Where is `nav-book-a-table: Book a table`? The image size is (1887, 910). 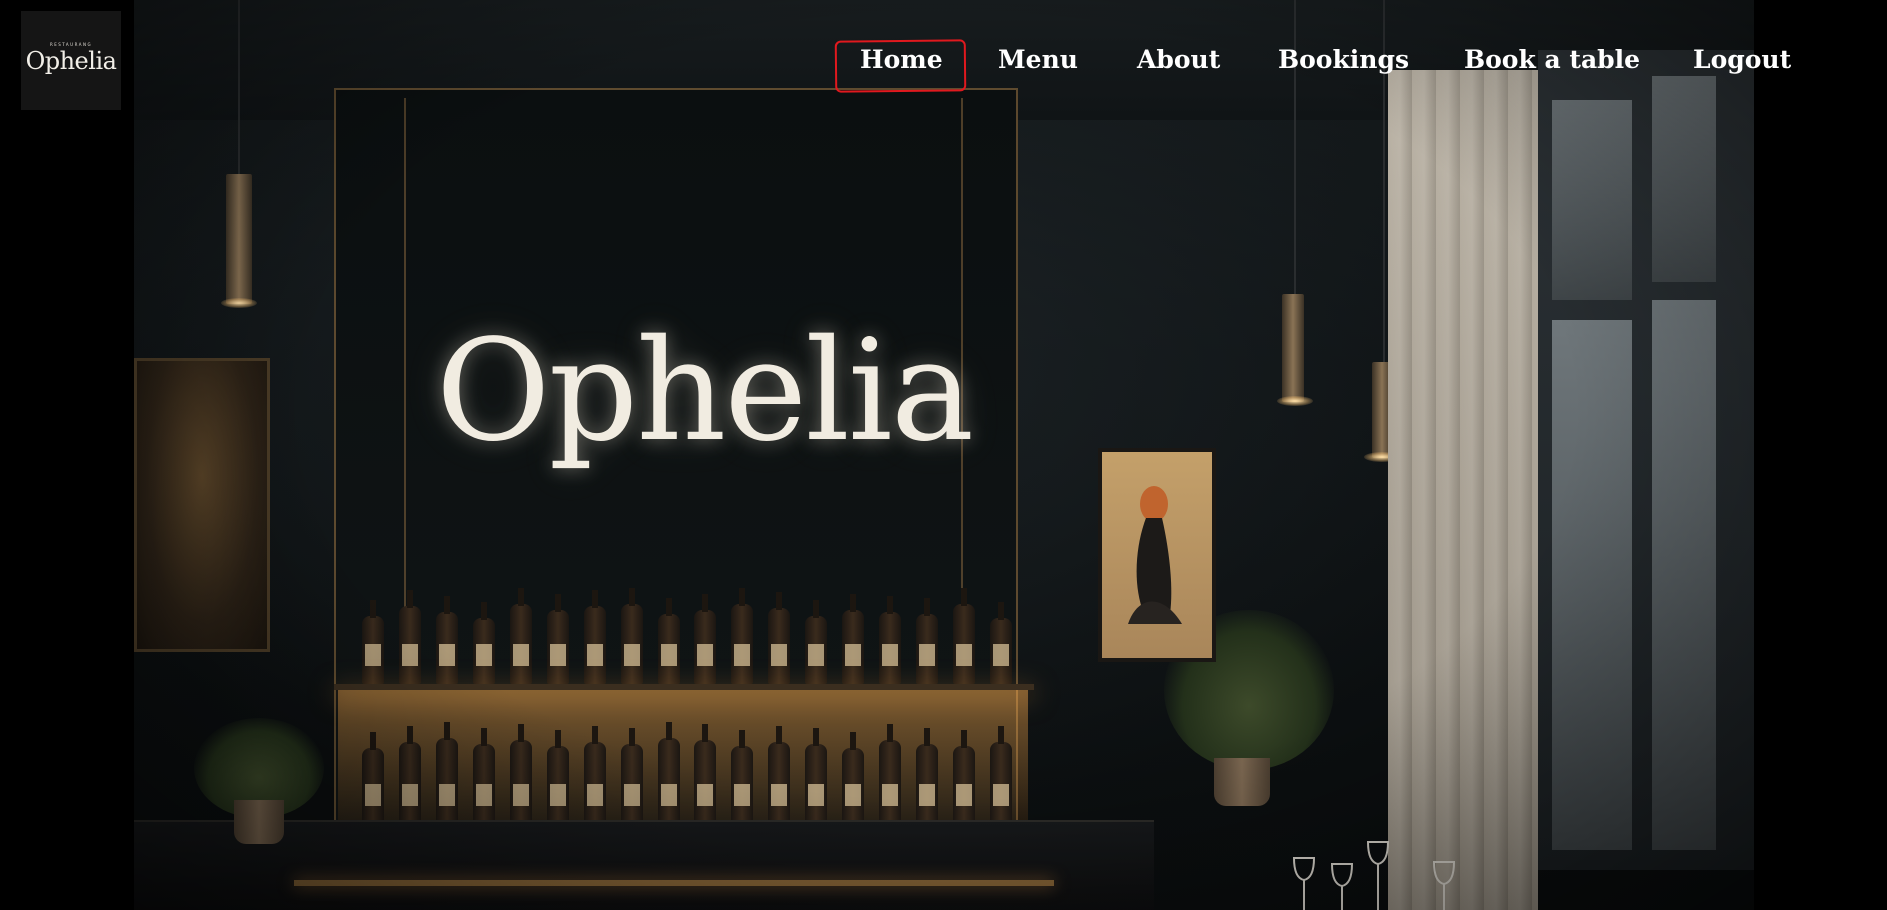 nav-book-a-table: Book a table is located at coordinates (1552, 60).